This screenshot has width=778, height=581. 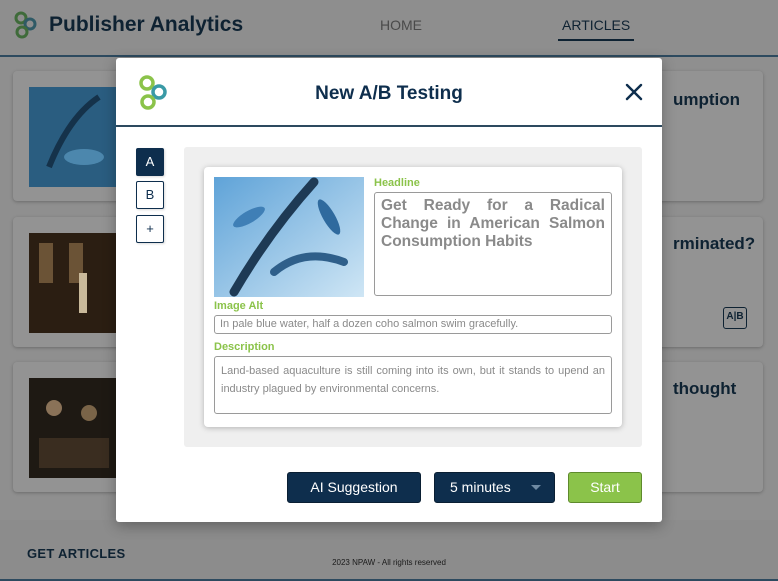 What do you see at coordinates (150, 162) in the screenshot?
I see `variant-tab-a: A` at bounding box center [150, 162].